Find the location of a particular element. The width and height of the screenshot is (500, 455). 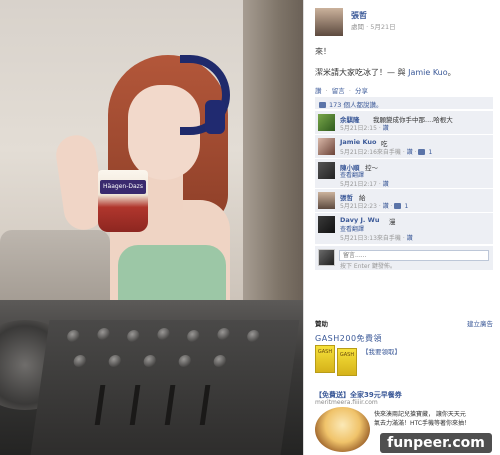

ad2-url: meritmeera.fiiiir.com is located at coordinates (346, 402).